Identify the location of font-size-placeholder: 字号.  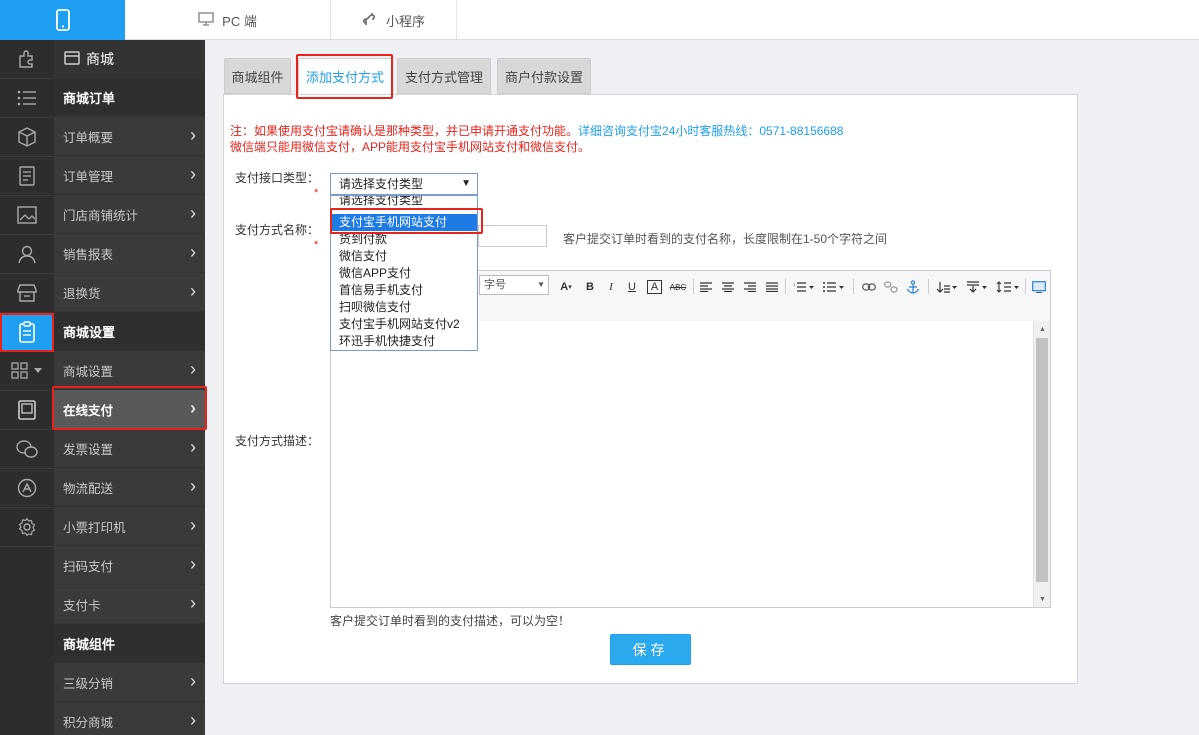
(495, 285).